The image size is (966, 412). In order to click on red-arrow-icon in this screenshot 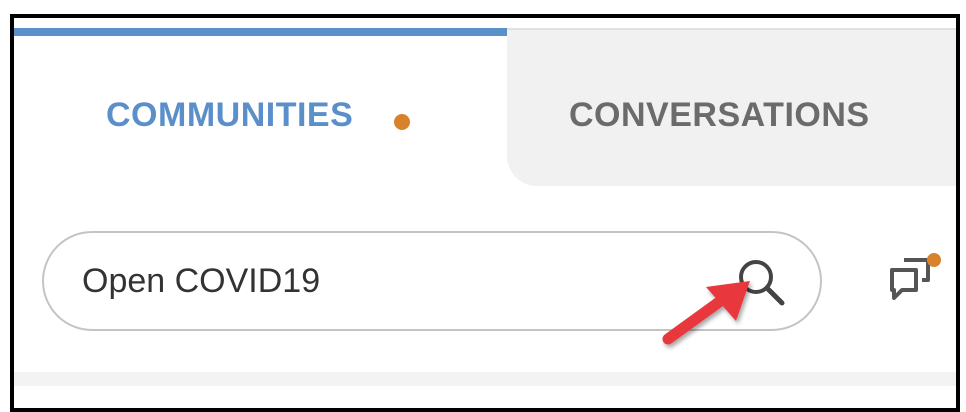, I will do `click(704, 313)`.